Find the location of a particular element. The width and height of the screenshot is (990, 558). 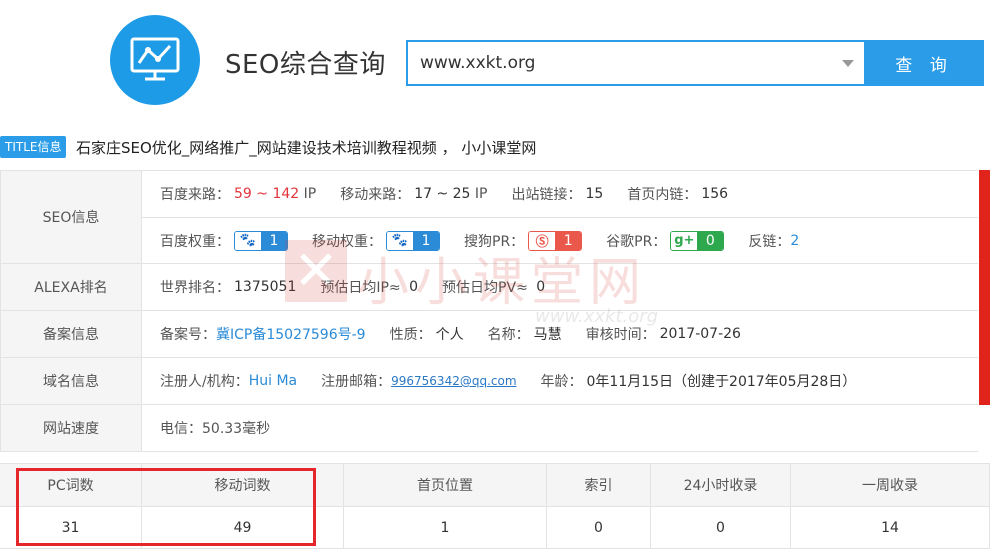

24h-indexed-value: 0 is located at coordinates (721, 527).